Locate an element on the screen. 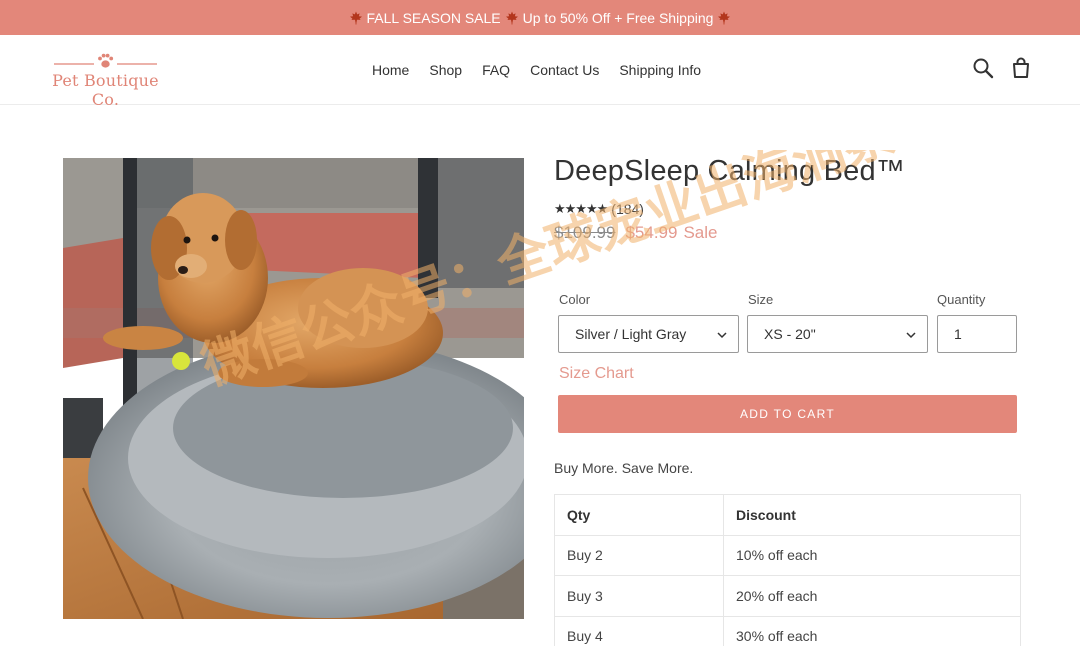 The height and width of the screenshot is (646, 1080). table-cell-discount: 30% off each is located at coordinates (872, 630).